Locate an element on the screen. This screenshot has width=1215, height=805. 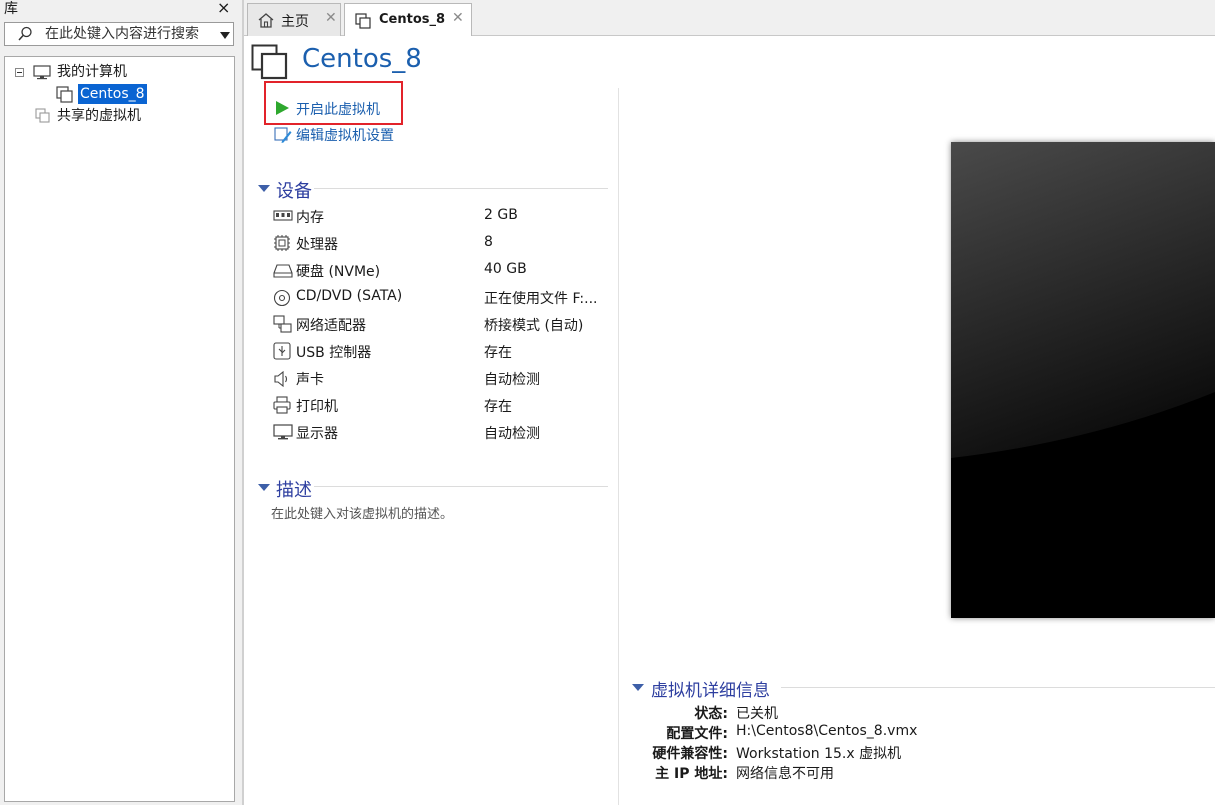
device-row-display: 显示器 自动检测 is located at coordinates (440, 433).